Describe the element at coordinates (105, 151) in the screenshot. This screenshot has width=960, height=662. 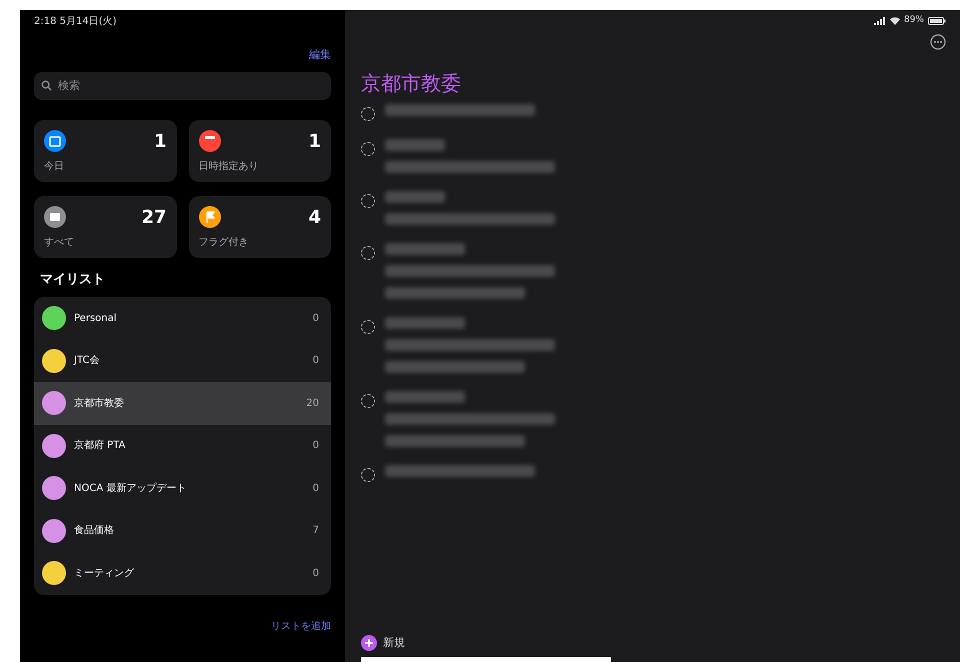
I see `smart-list-card: 1 今日` at that location.